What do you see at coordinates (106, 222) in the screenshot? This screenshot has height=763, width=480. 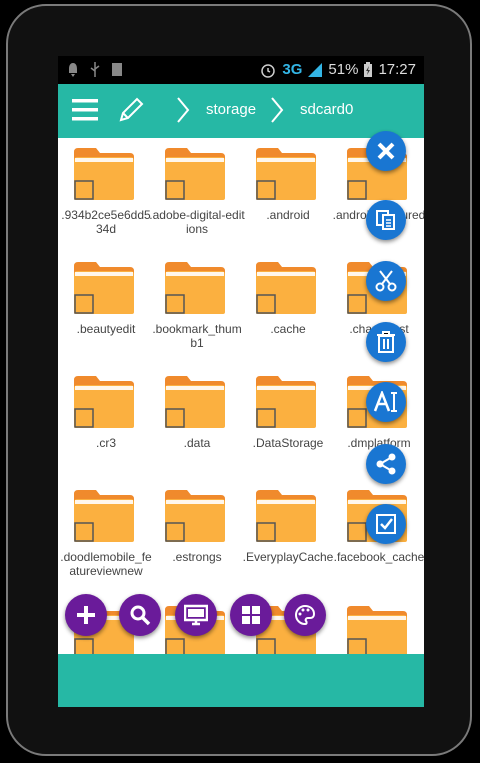 I see `folder-name: .934b2ce5e6dd534d` at bounding box center [106, 222].